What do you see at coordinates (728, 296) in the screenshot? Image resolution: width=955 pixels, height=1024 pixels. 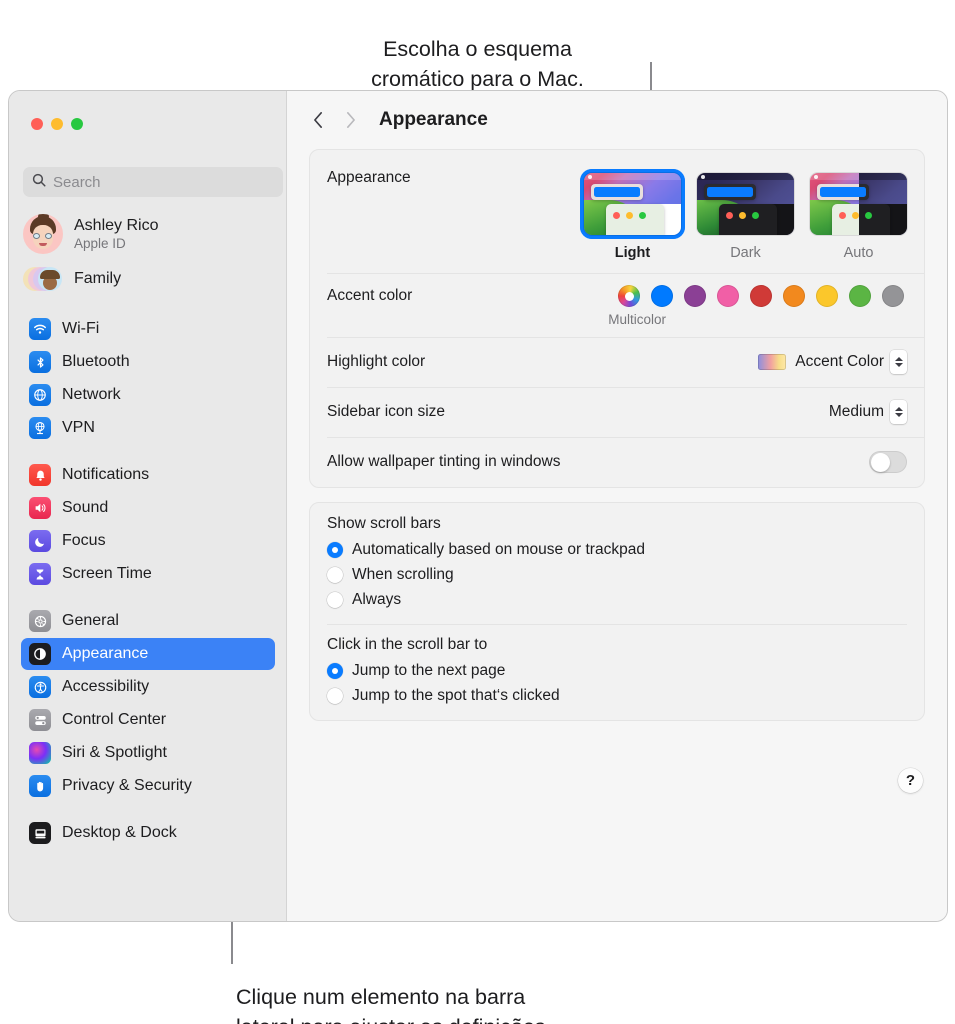 I see `accent-swatch-pink` at bounding box center [728, 296].